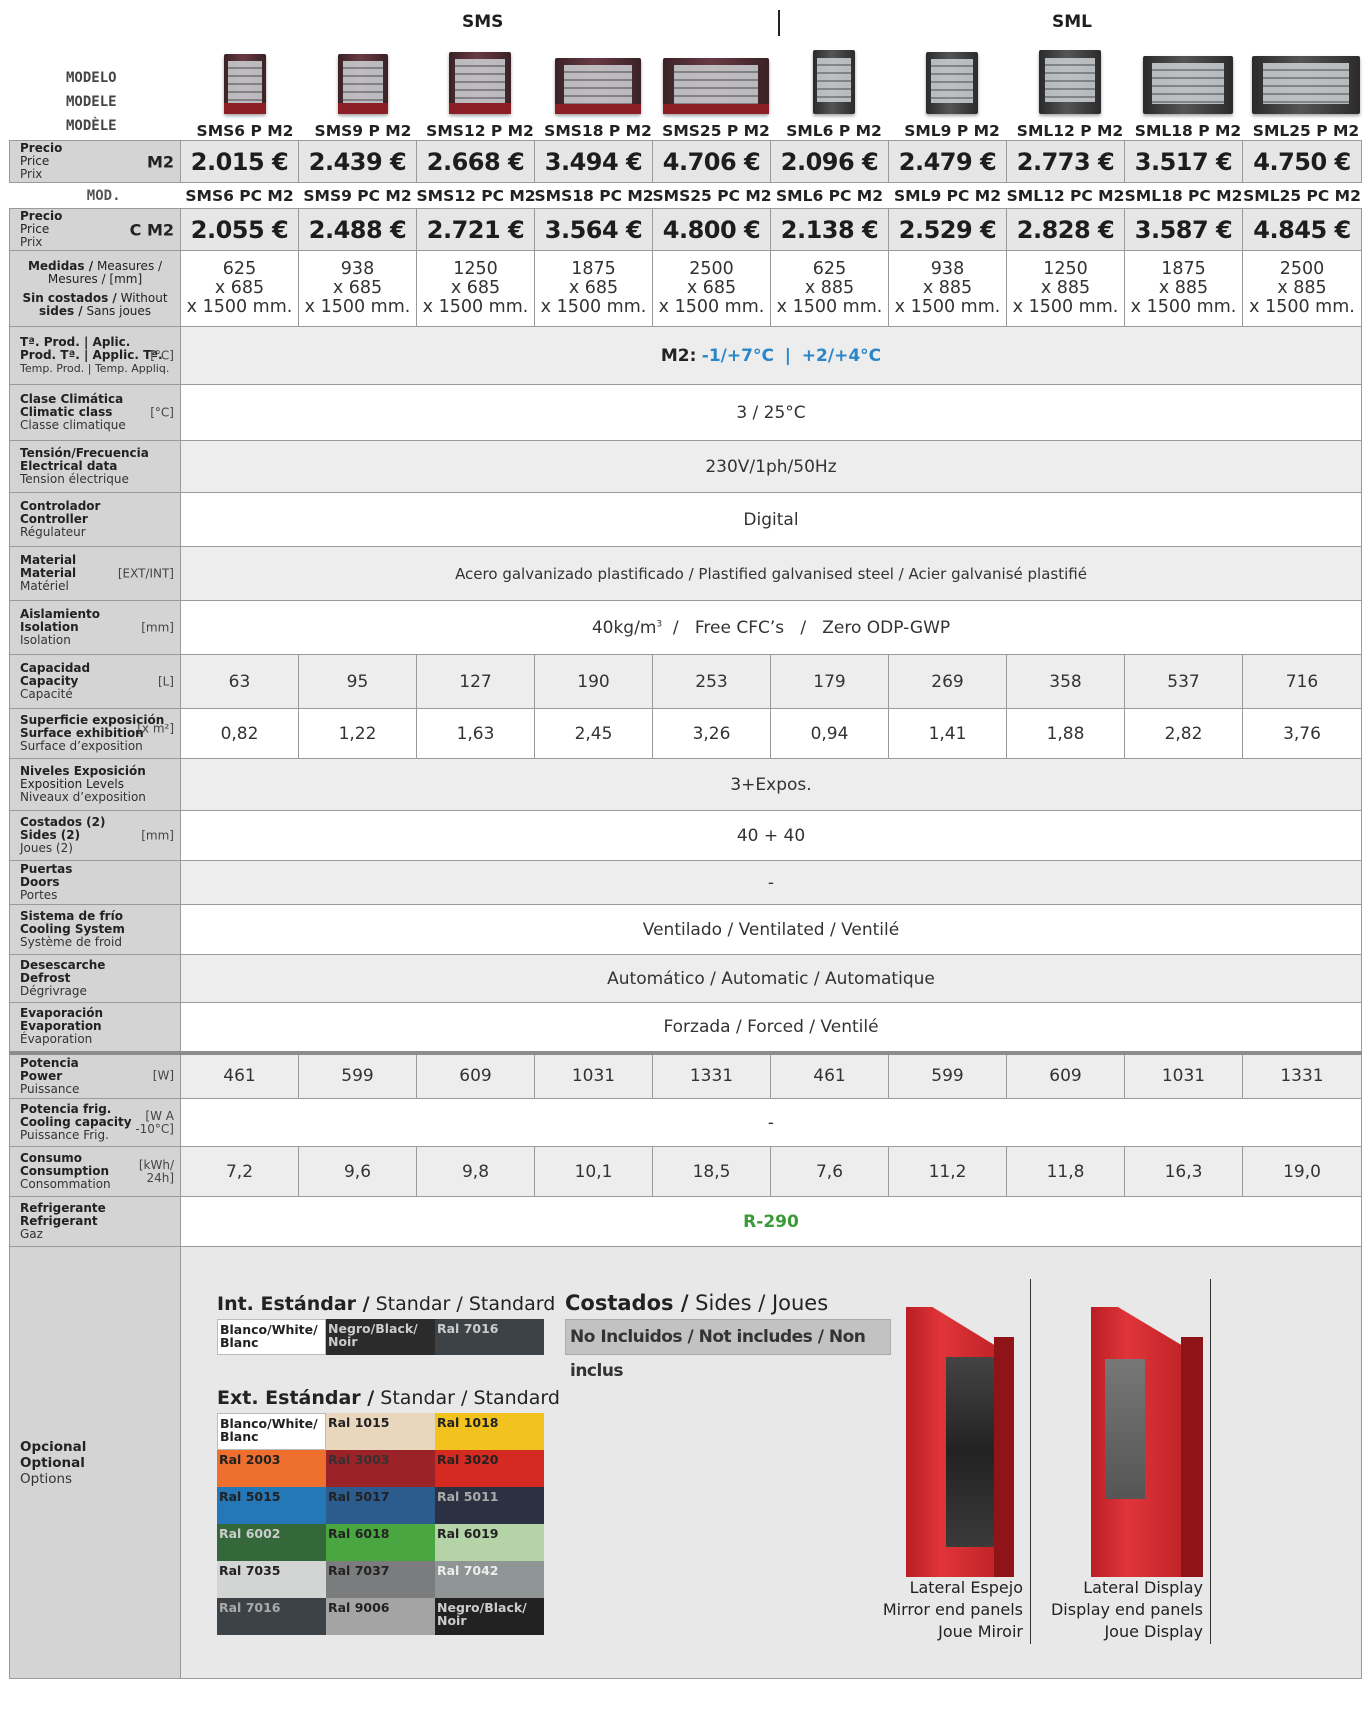  What do you see at coordinates (475, 733) in the screenshot?
I see `surface-cell: 1,63` at bounding box center [475, 733].